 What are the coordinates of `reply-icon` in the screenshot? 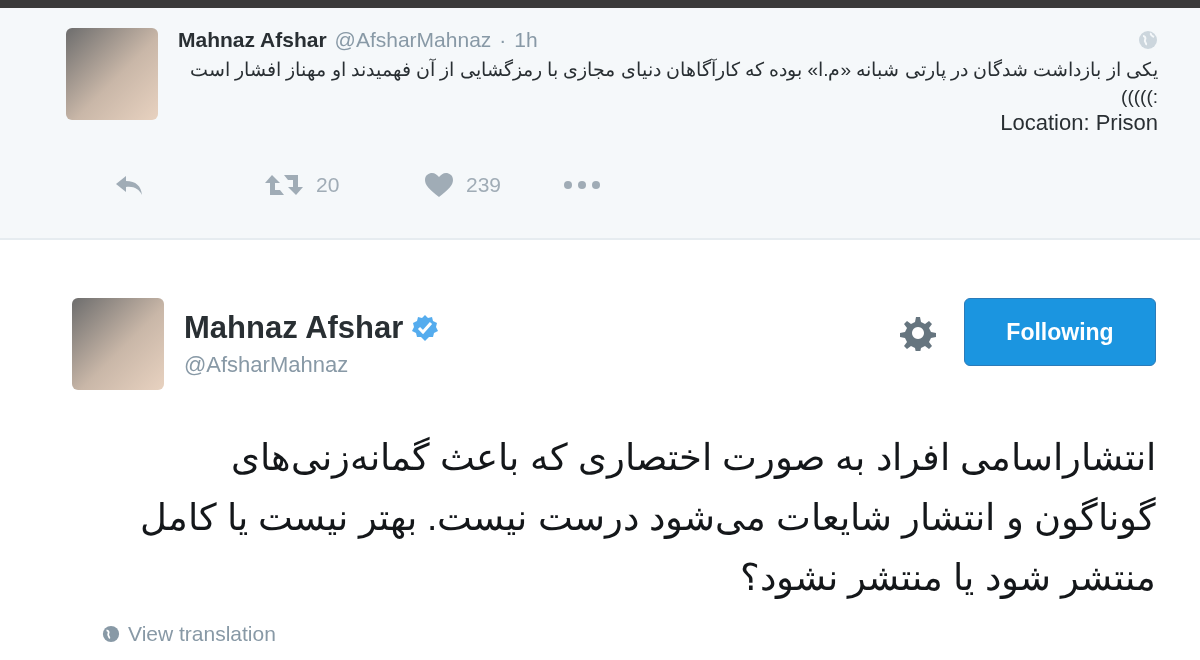 It's located at (129, 185).